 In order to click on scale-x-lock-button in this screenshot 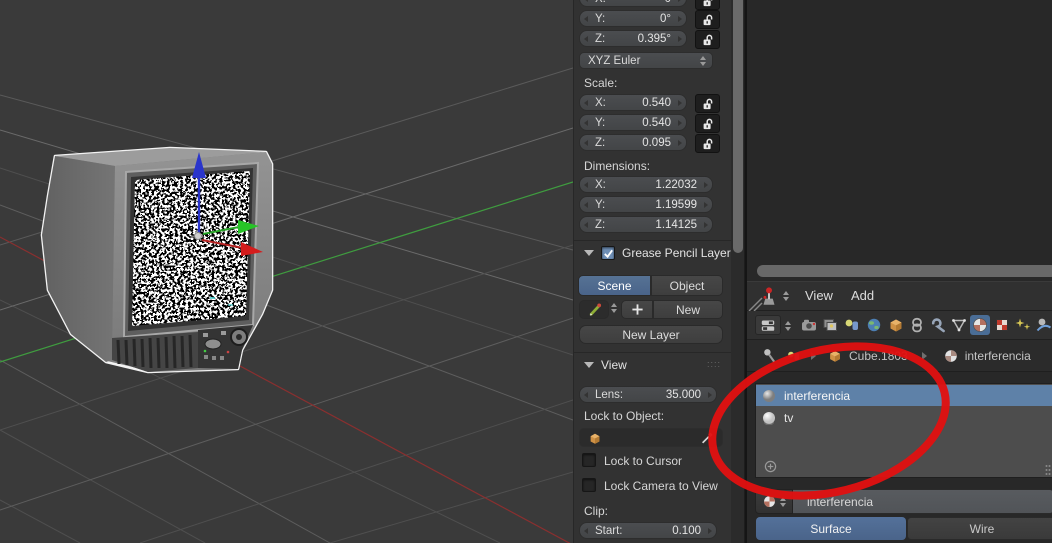, I will do `click(707, 103)`.